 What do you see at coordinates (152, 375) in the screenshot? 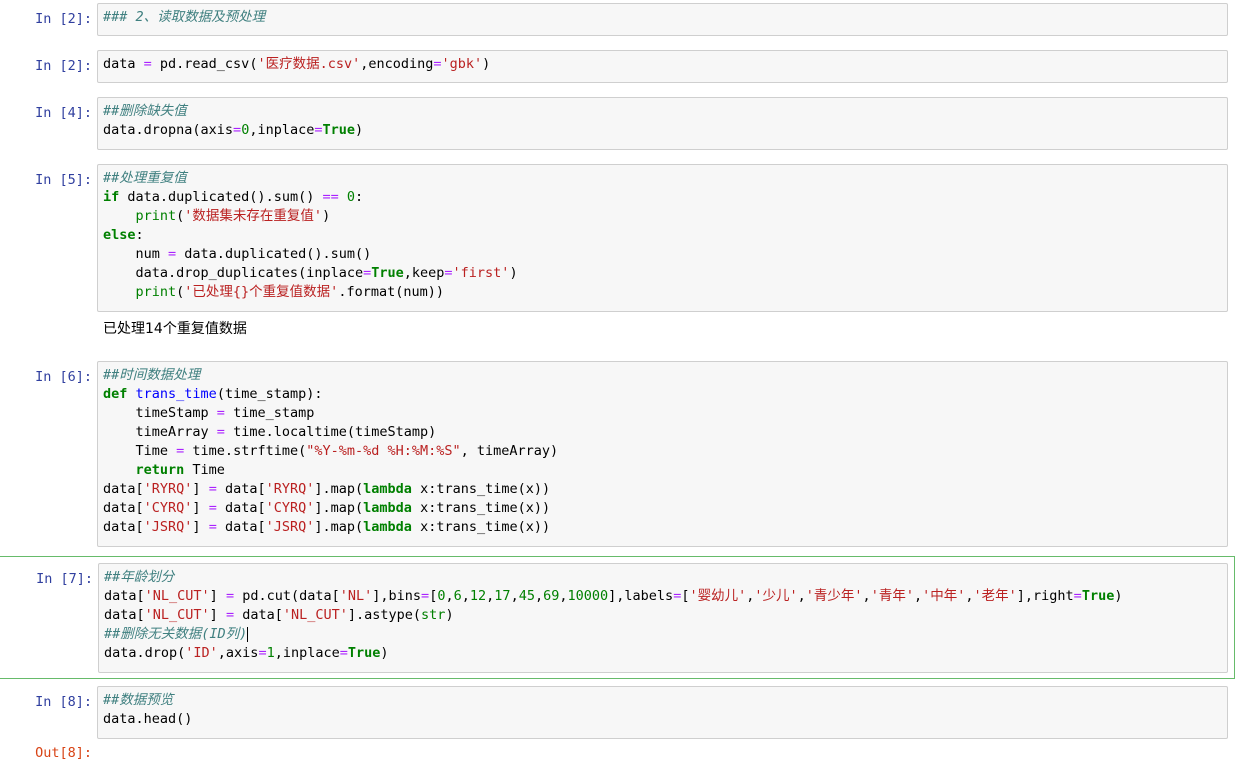
I see `code-line: ##时间数据处理` at bounding box center [152, 375].